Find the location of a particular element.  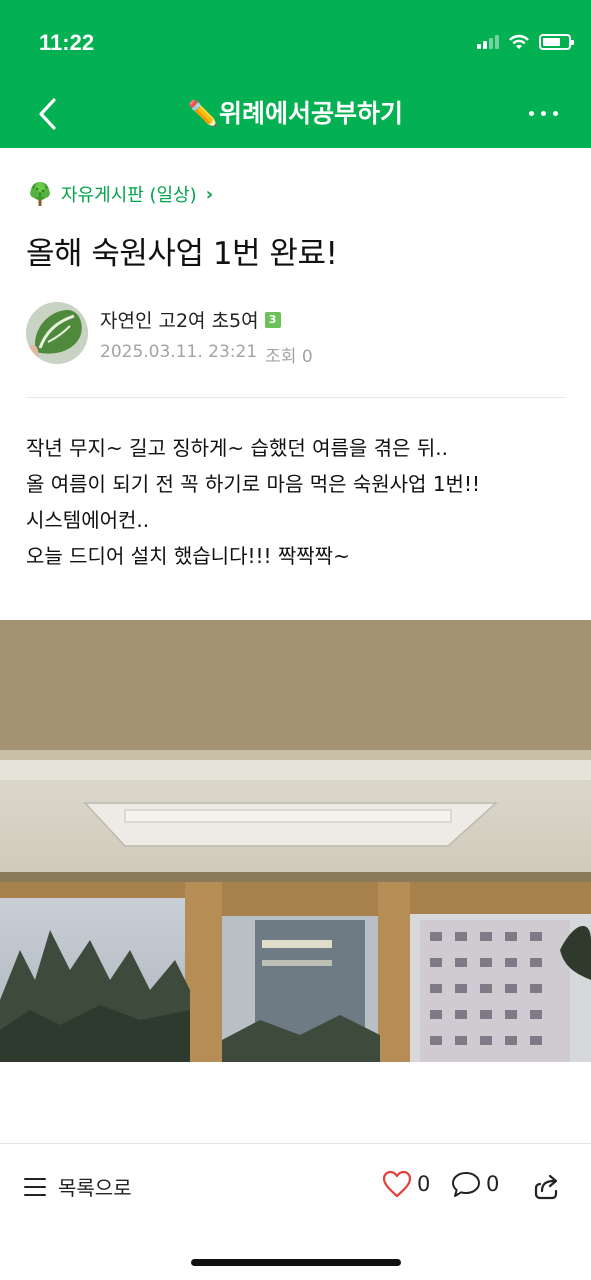

divider is located at coordinates (296, 397).